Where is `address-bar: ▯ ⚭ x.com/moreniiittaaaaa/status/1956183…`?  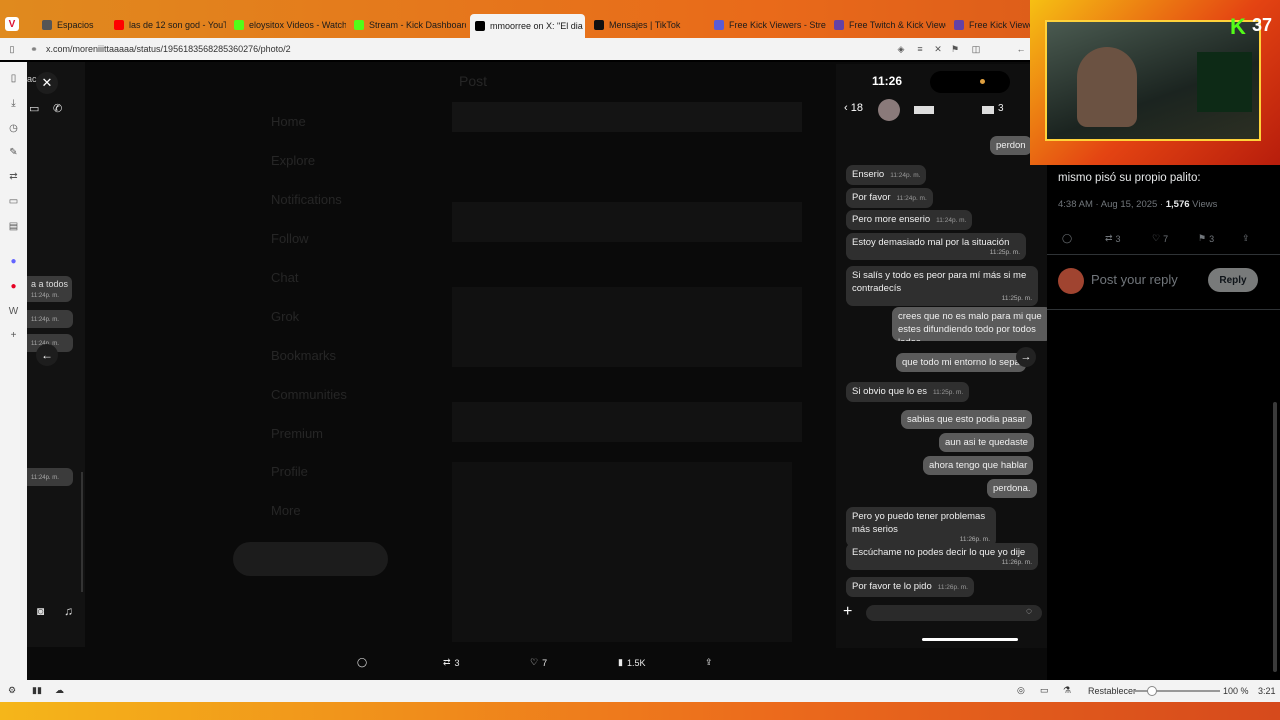 address-bar: ▯ ⚭ x.com/moreniiittaaaaa/status/1956183… is located at coordinates (515, 49).